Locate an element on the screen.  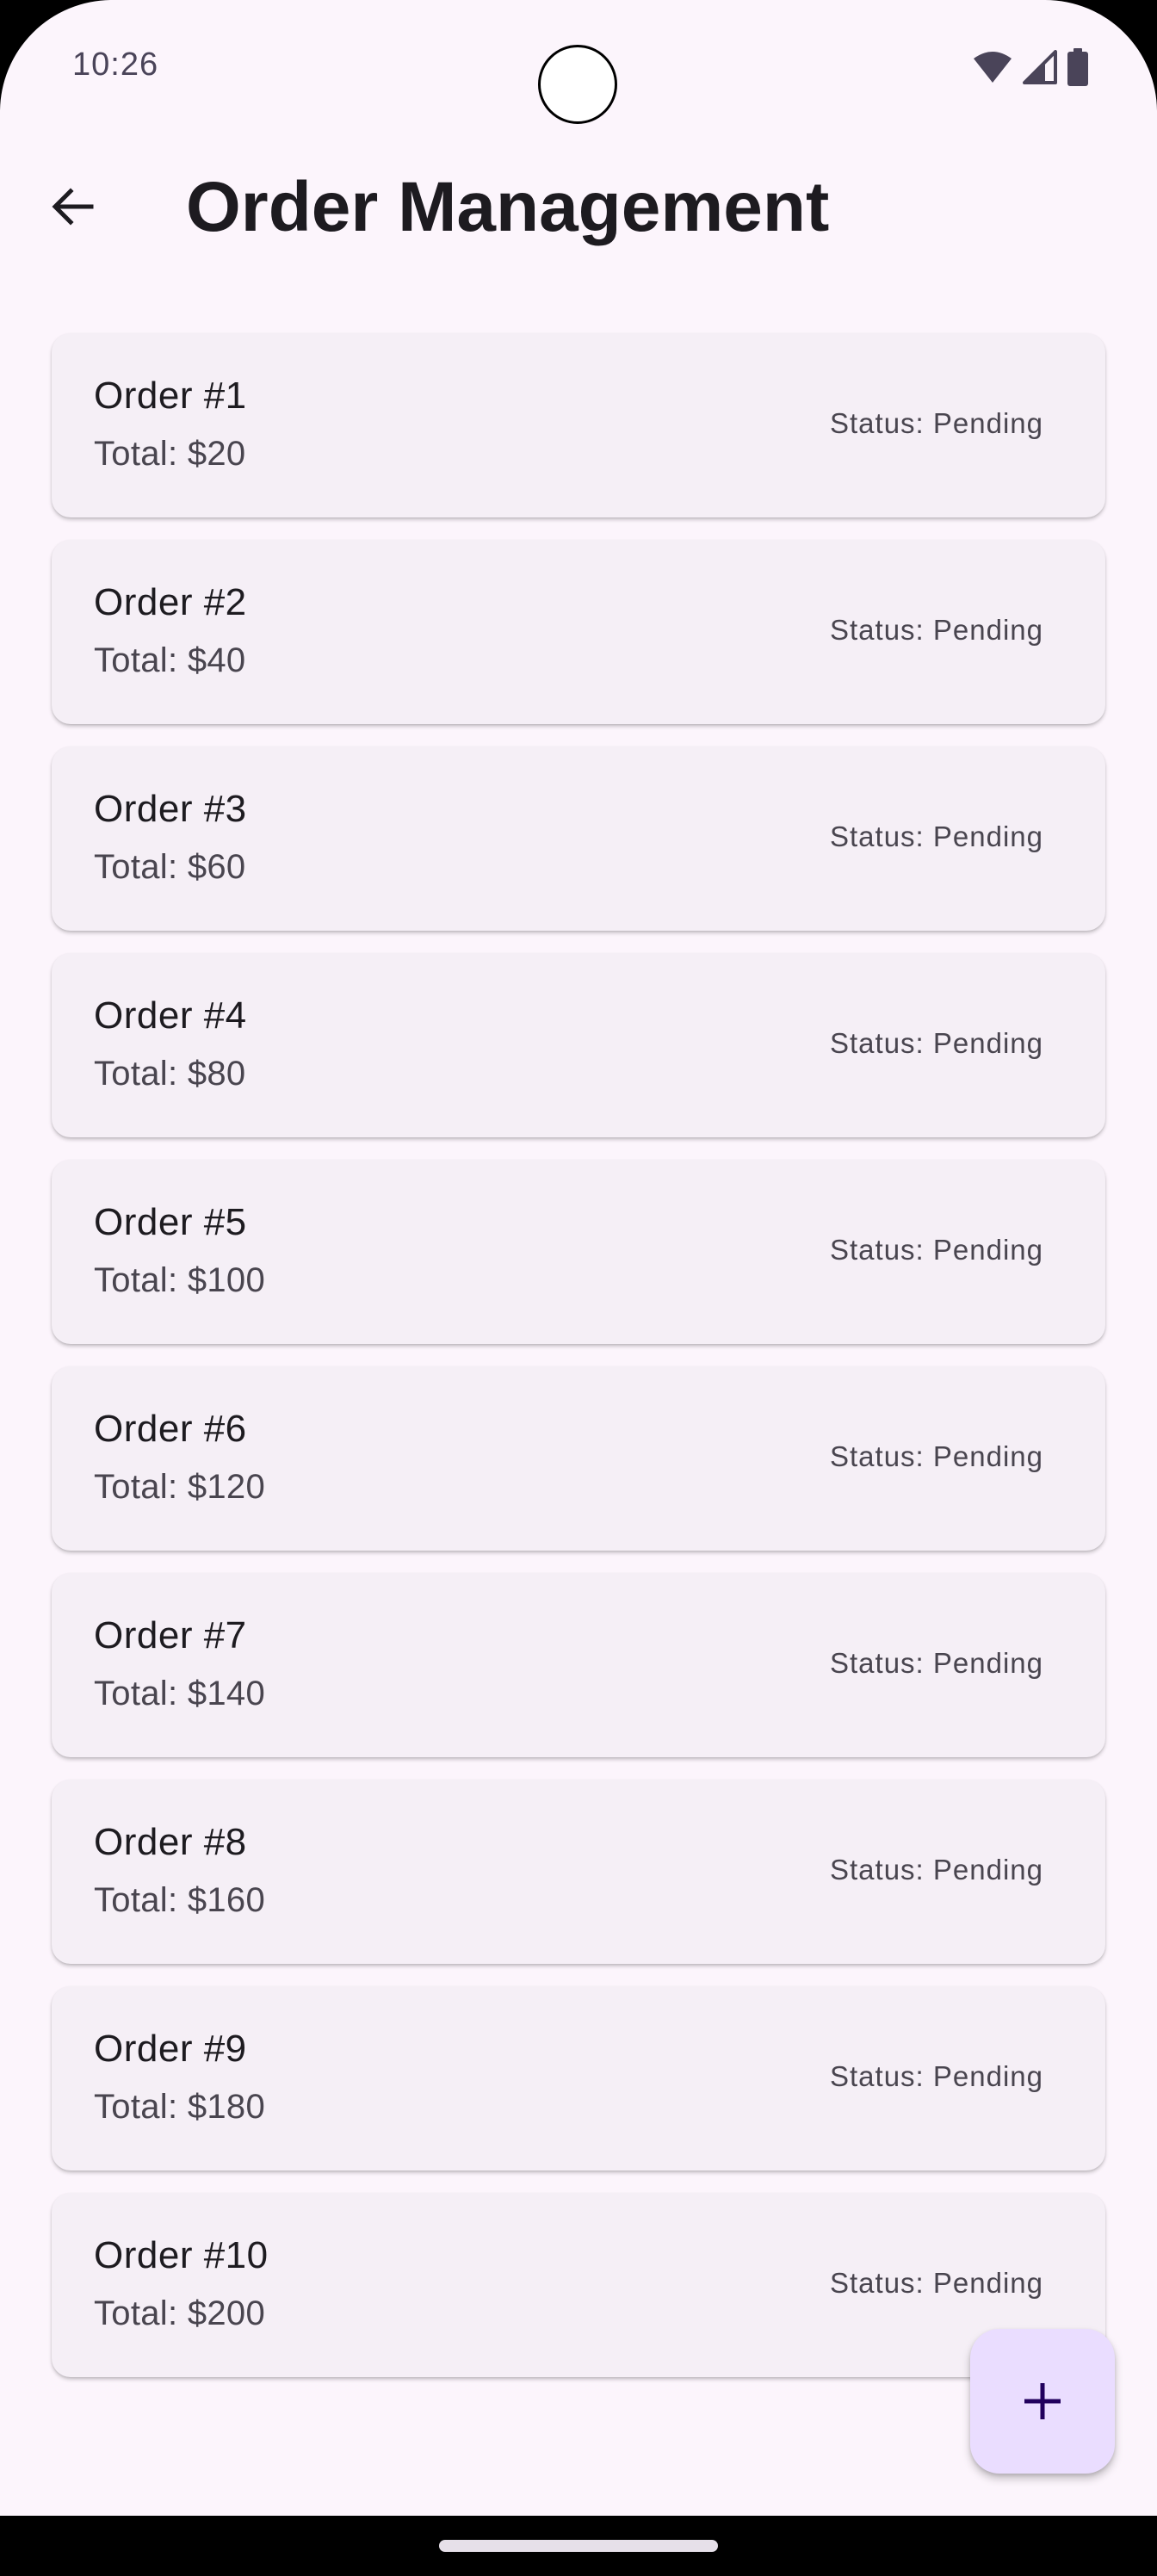
arrow-back-icon is located at coordinates (73, 207).